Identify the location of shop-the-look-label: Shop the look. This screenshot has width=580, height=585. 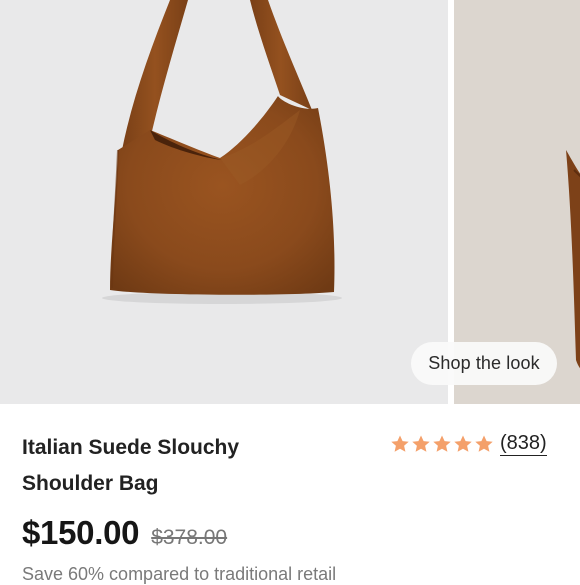
(484, 363).